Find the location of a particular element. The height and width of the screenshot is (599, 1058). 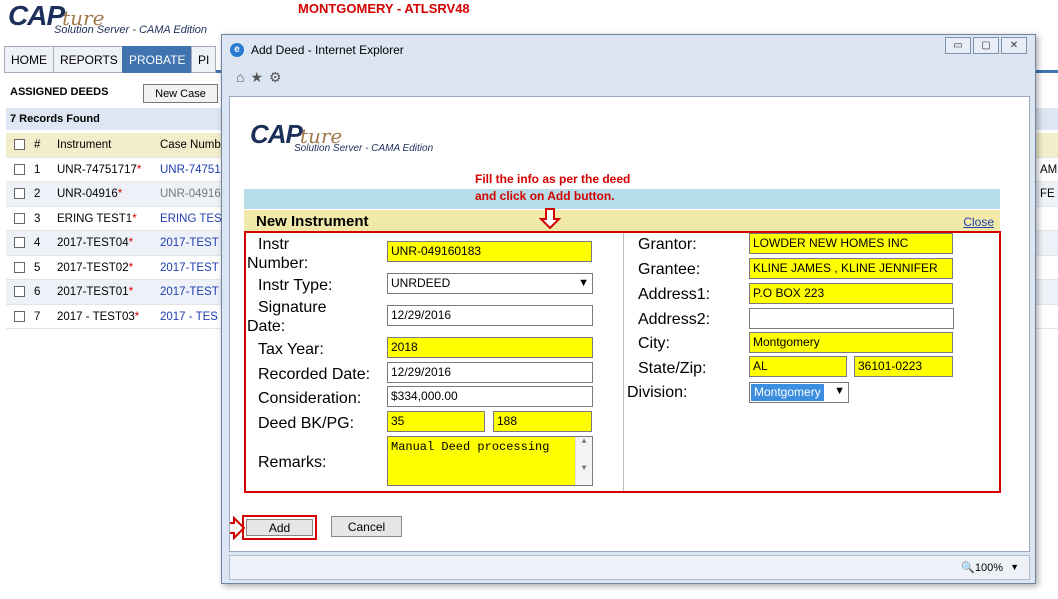

favorites-star-icon: ★ is located at coordinates (259, 77).